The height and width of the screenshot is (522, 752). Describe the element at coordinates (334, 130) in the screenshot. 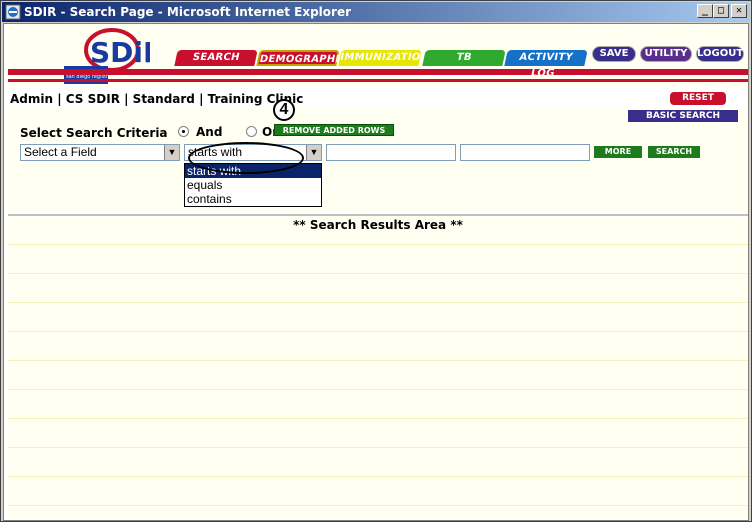

I see `remove-rows-button: REMOVE ADDED ROWS` at that location.